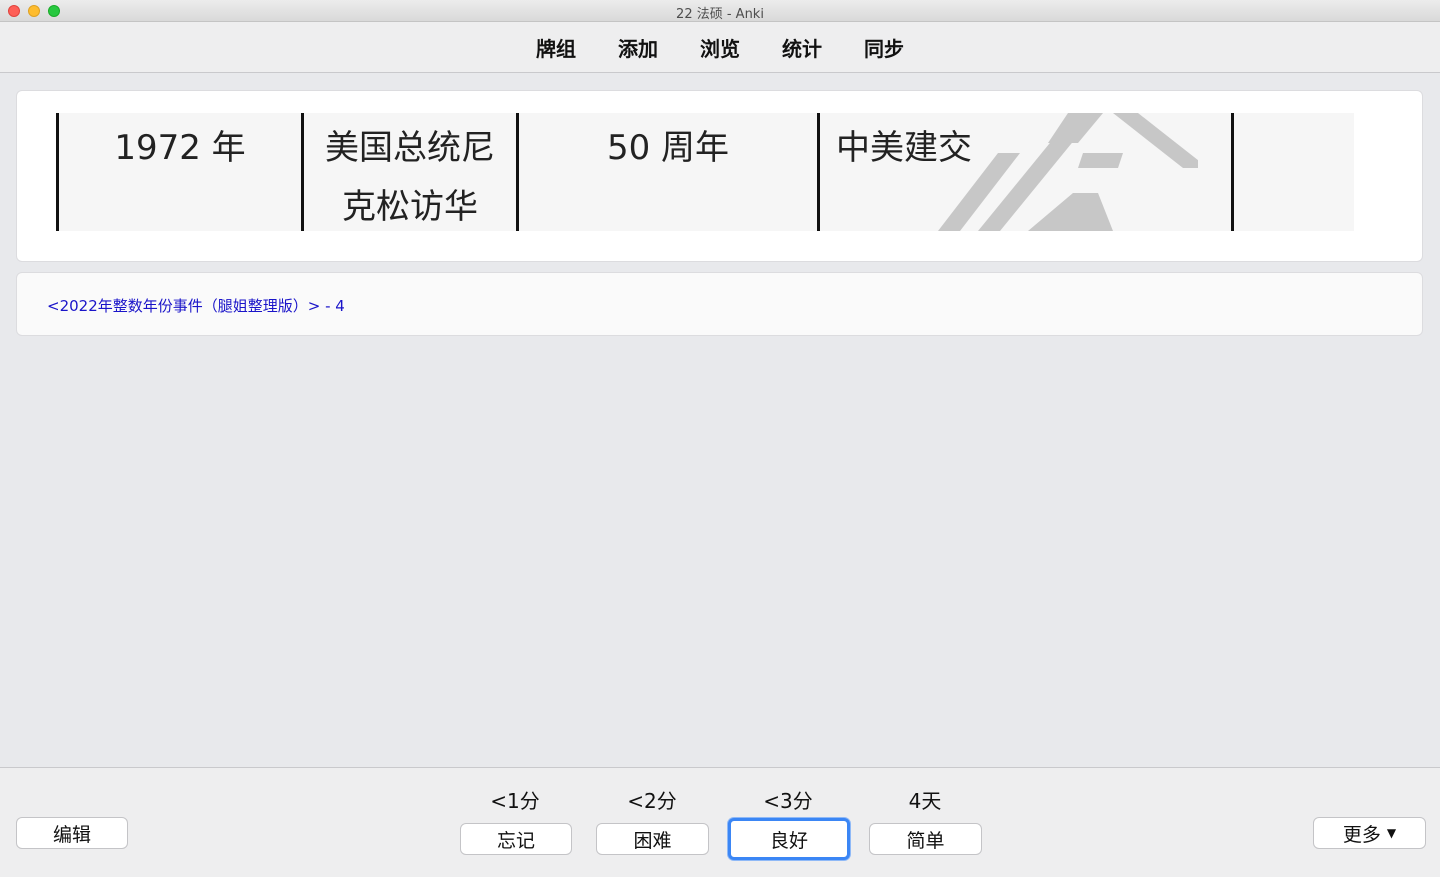 The image size is (1440, 877). Describe the element at coordinates (925, 839) in the screenshot. I see `easy-button: 简单` at that location.